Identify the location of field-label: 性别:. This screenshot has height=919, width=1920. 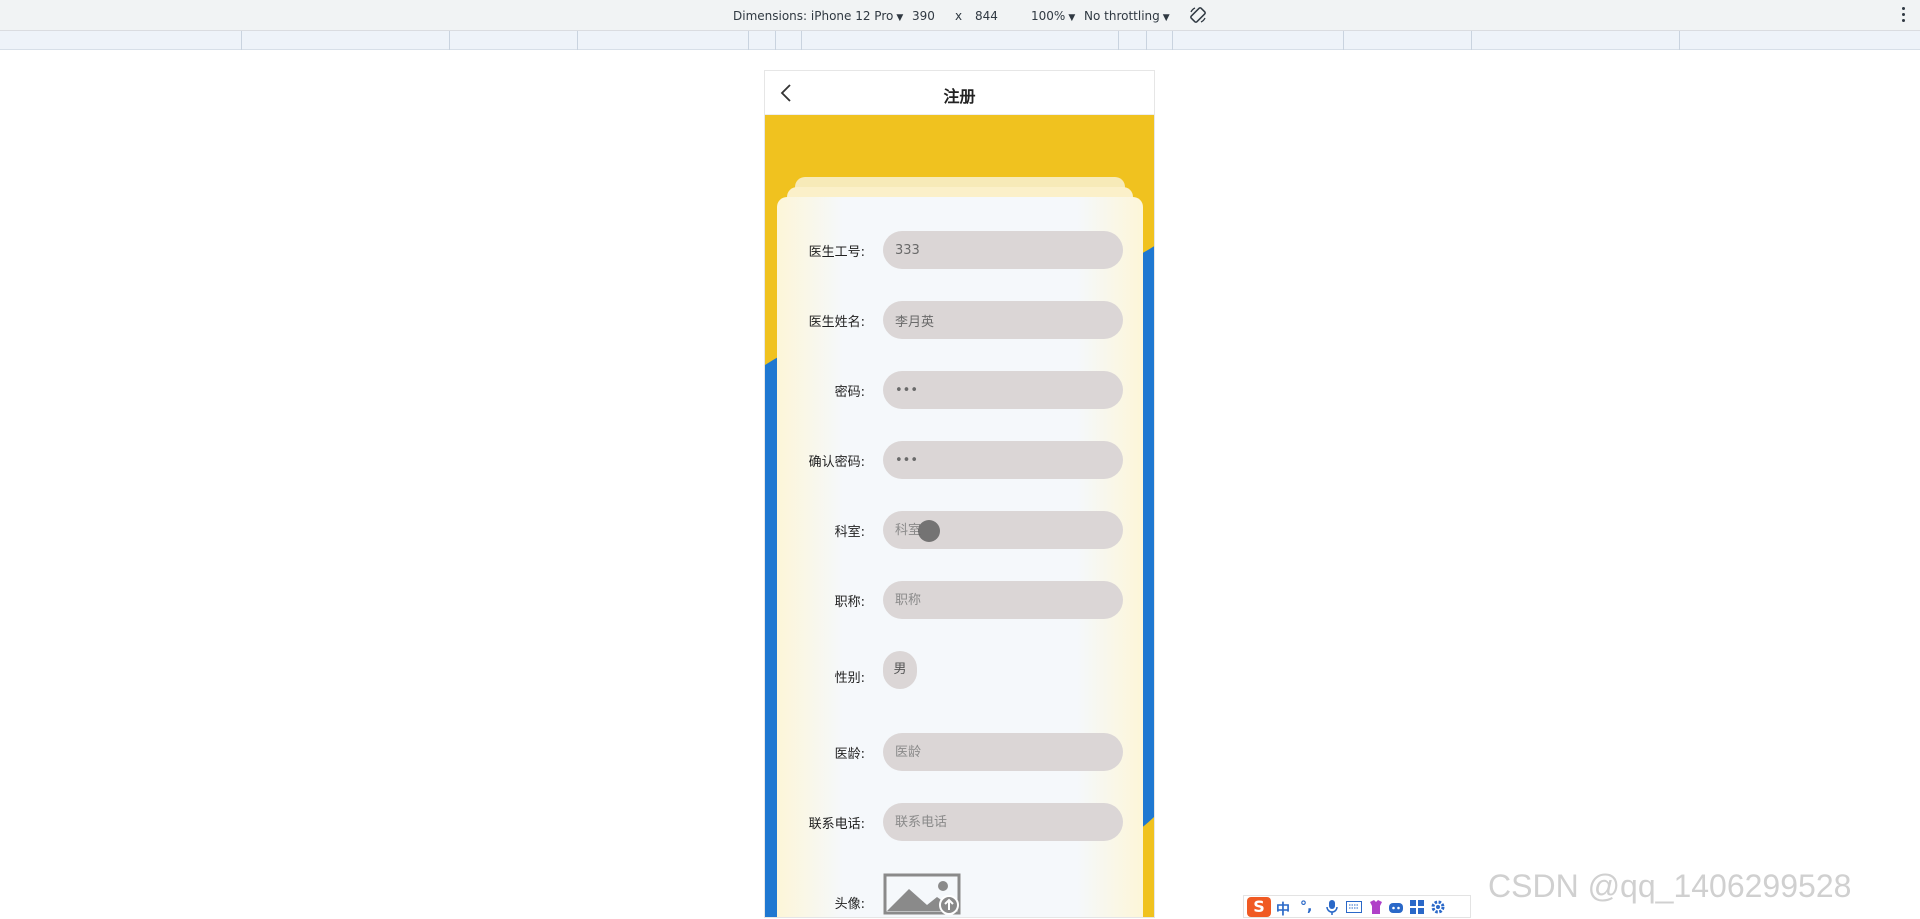
(849, 678).